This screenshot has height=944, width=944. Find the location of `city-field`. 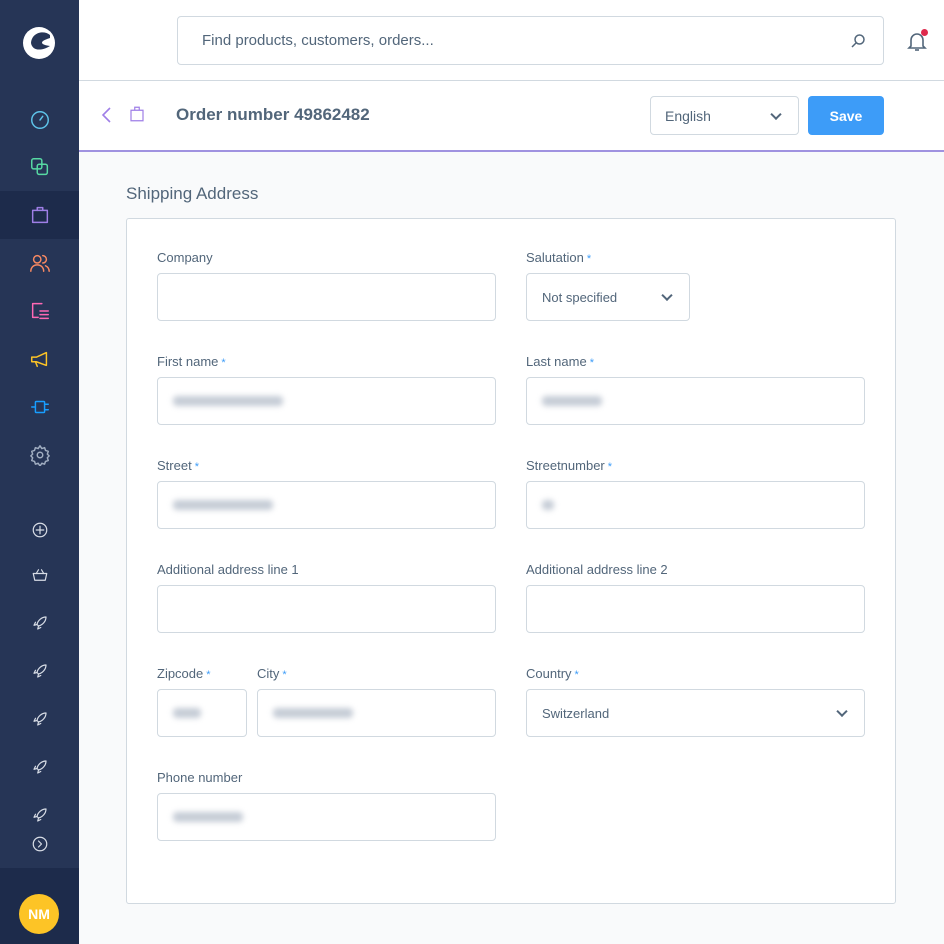

city-field is located at coordinates (376, 713).